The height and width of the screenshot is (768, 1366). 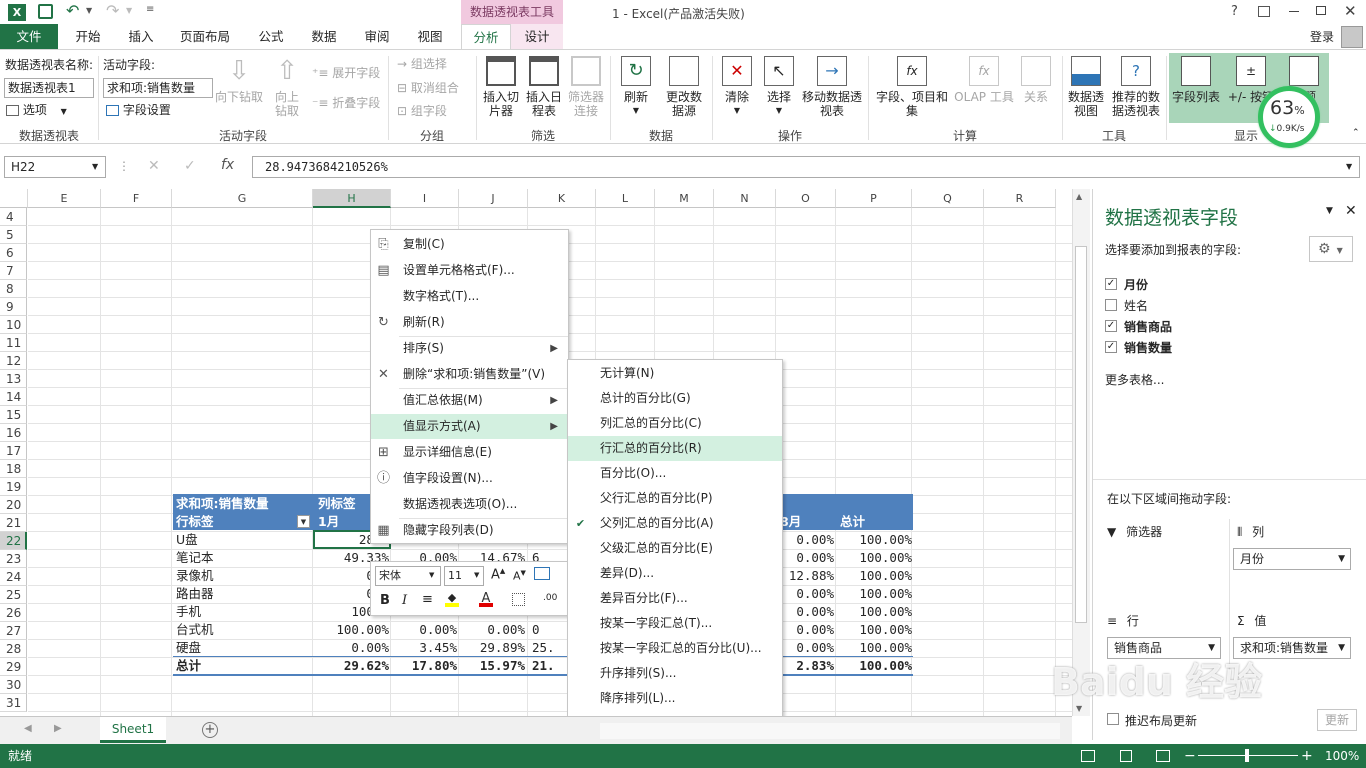 What do you see at coordinates (28, 728) in the screenshot?
I see `prev-sheet-icon: ◀` at bounding box center [28, 728].